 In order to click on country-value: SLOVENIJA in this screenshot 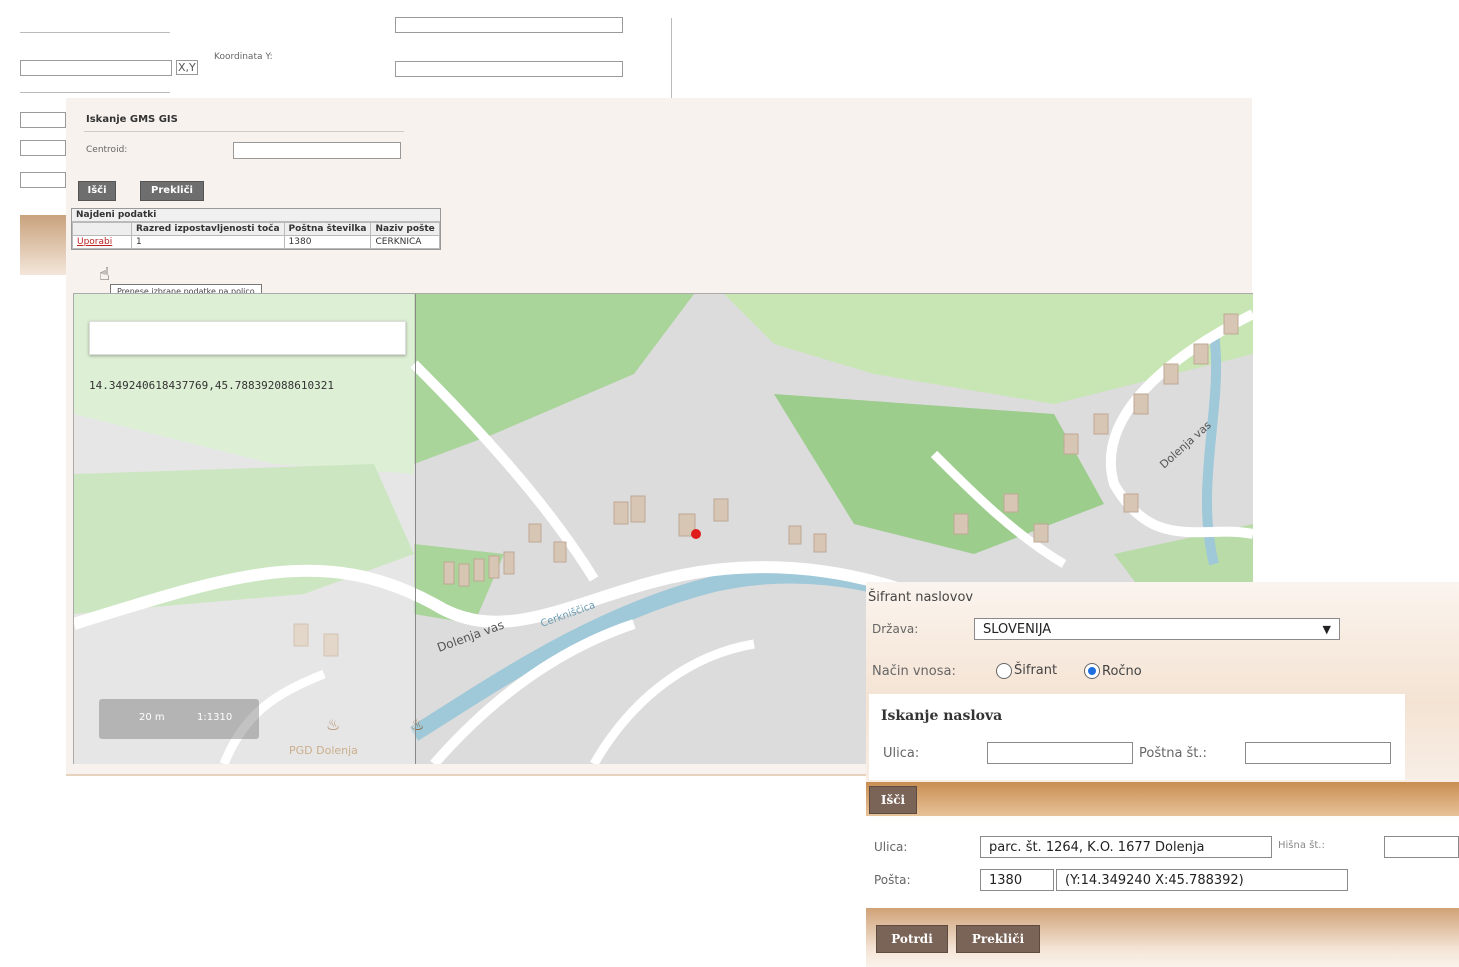, I will do `click(1017, 629)`.